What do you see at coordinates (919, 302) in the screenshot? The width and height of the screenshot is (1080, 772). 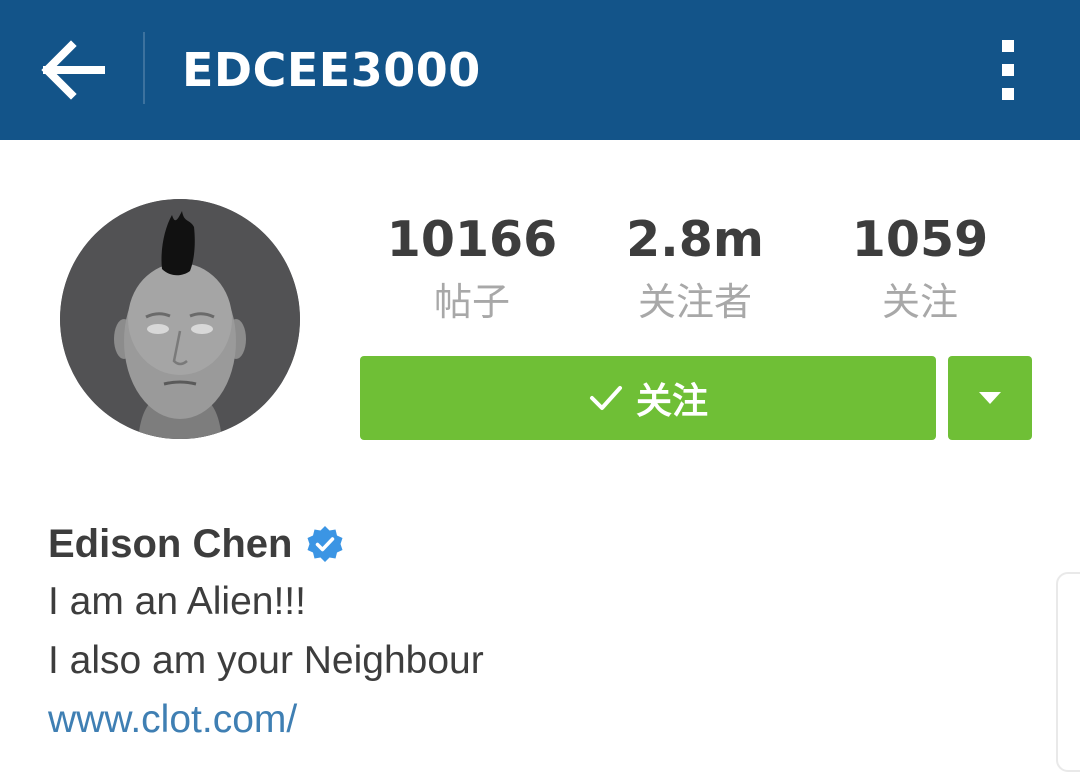 I see `following-label: 关注` at bounding box center [919, 302].